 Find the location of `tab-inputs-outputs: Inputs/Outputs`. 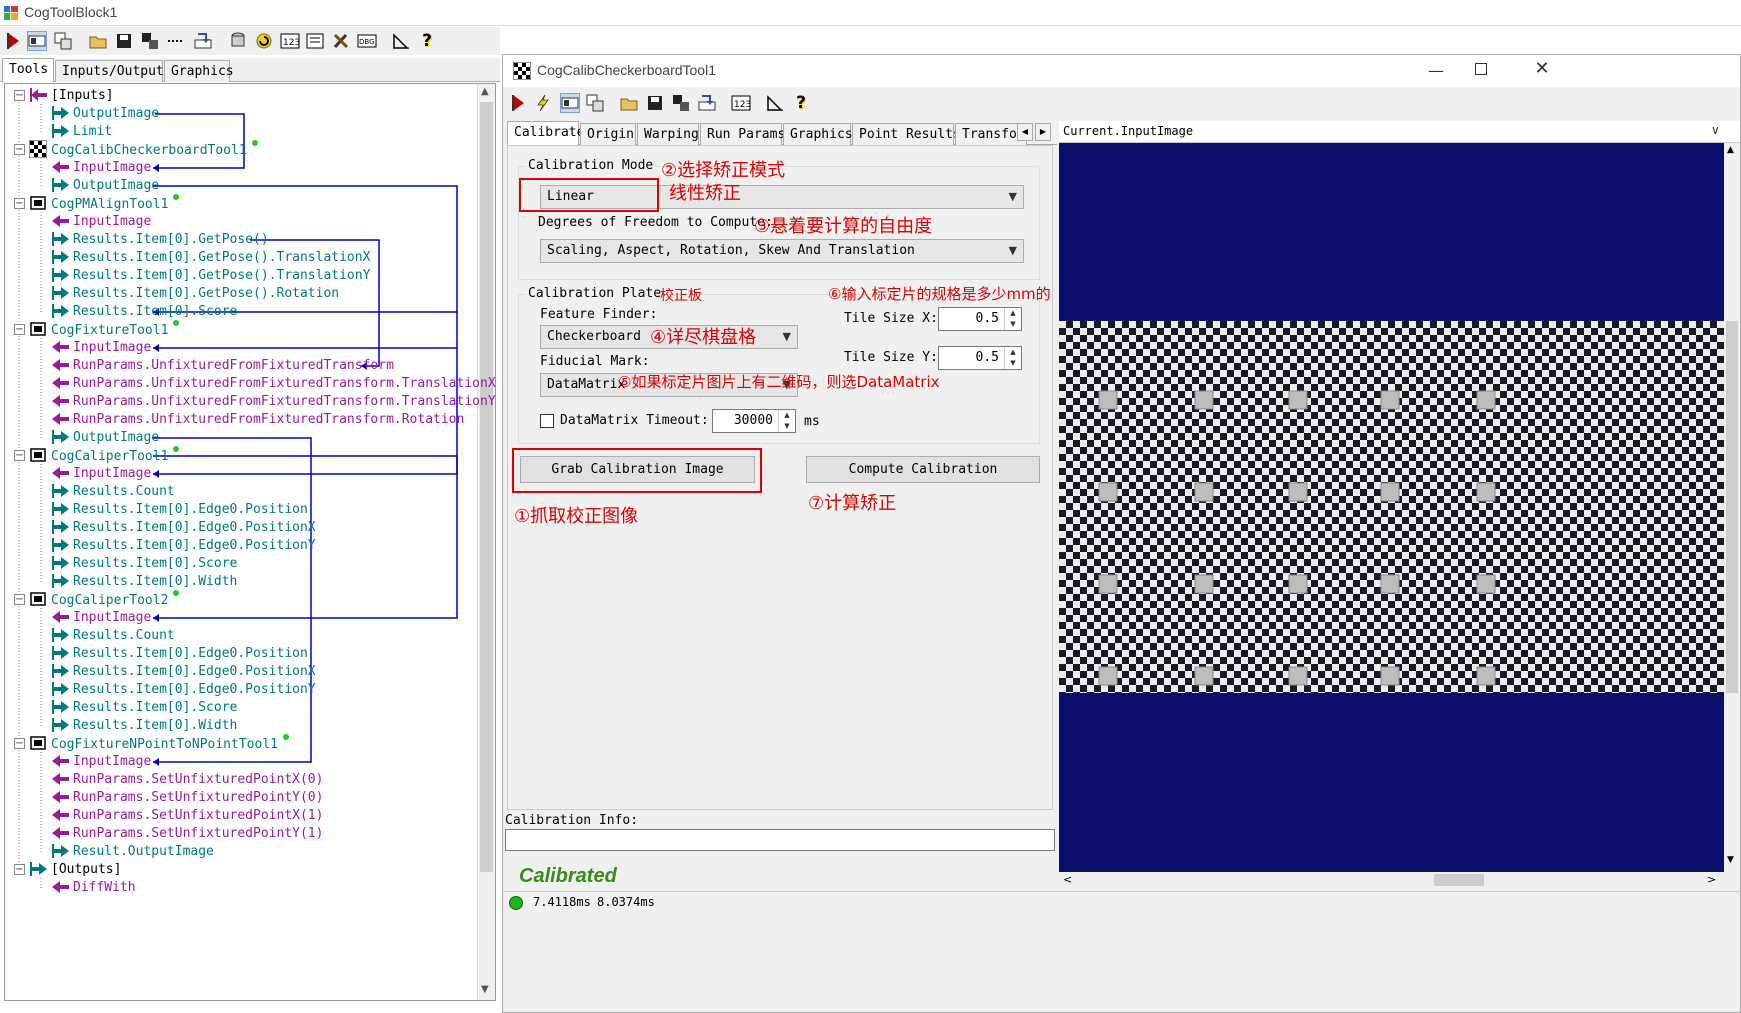

tab-inputs-outputs: Inputs/Outputs is located at coordinates (113, 71).